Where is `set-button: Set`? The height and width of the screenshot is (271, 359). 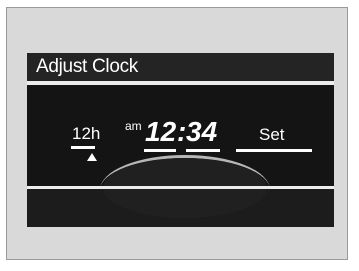
set-button: Set is located at coordinates (272, 135).